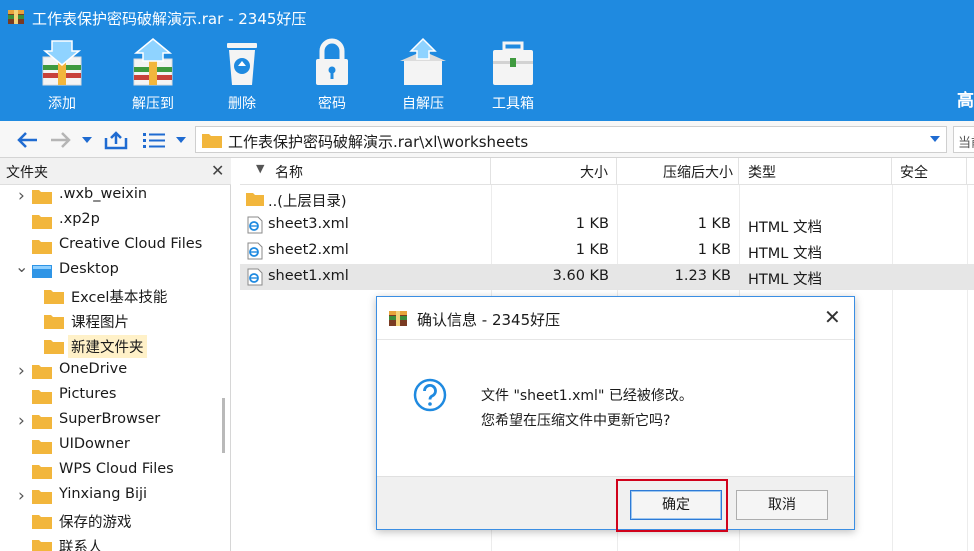  I want to click on toolbox-icon, so click(513, 63).